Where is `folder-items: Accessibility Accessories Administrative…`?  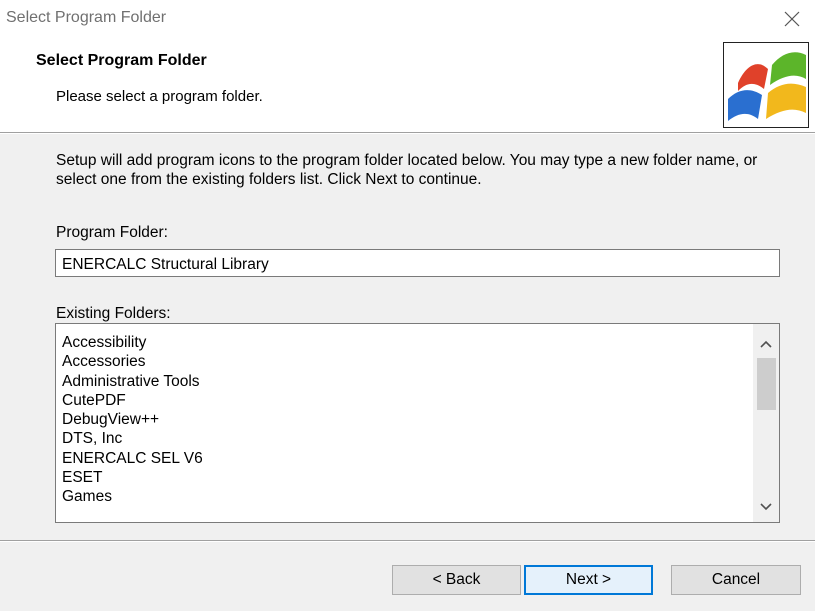 folder-items: Accessibility Accessories Administrative… is located at coordinates (132, 420).